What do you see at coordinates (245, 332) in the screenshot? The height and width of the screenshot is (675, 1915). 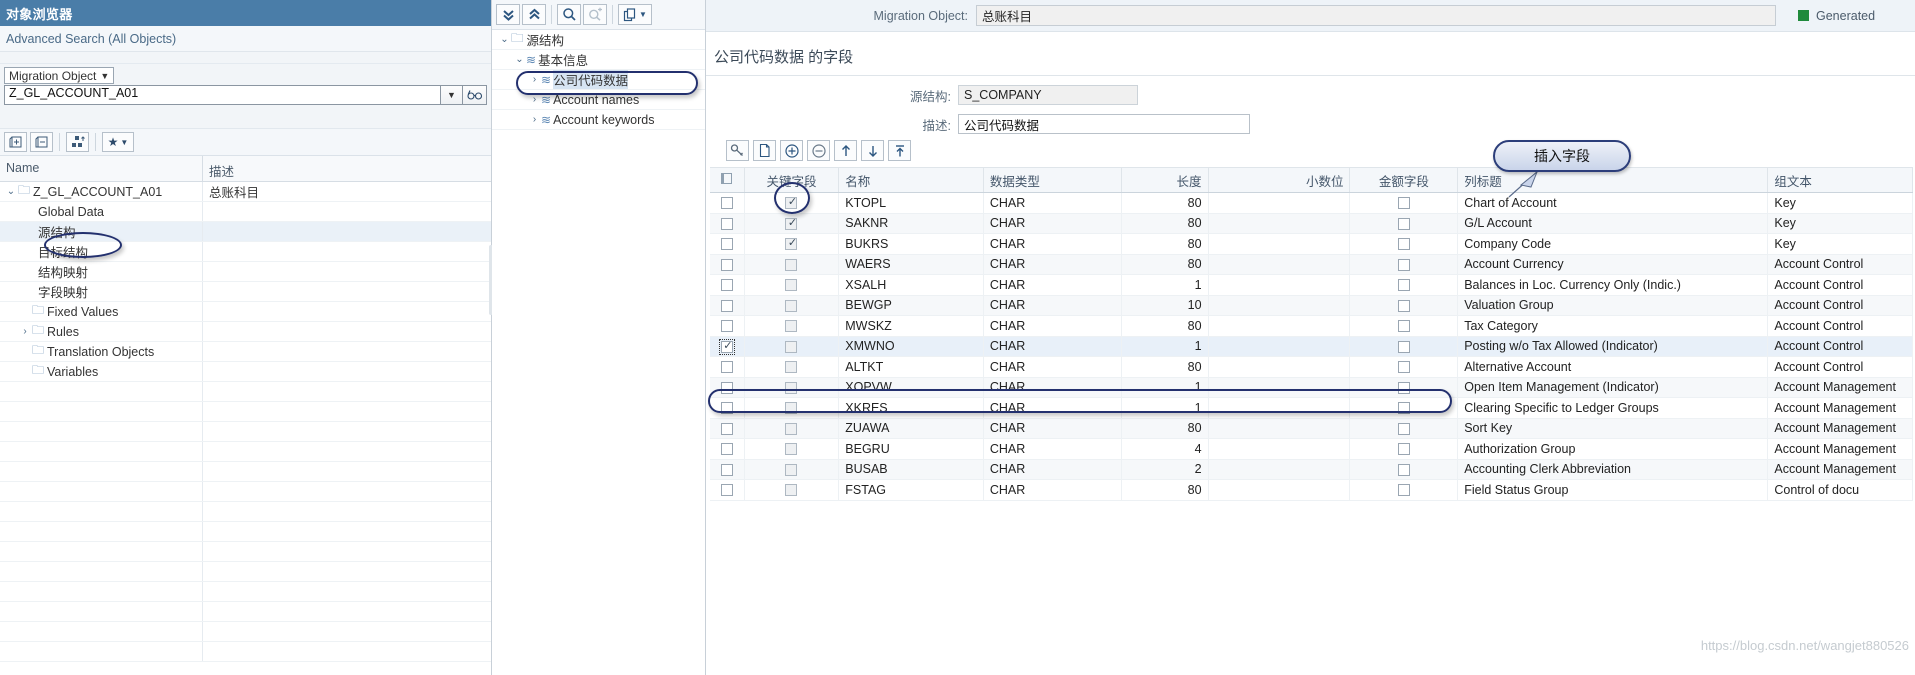 I see `object-tree-row: › 🗀 Rules` at bounding box center [245, 332].